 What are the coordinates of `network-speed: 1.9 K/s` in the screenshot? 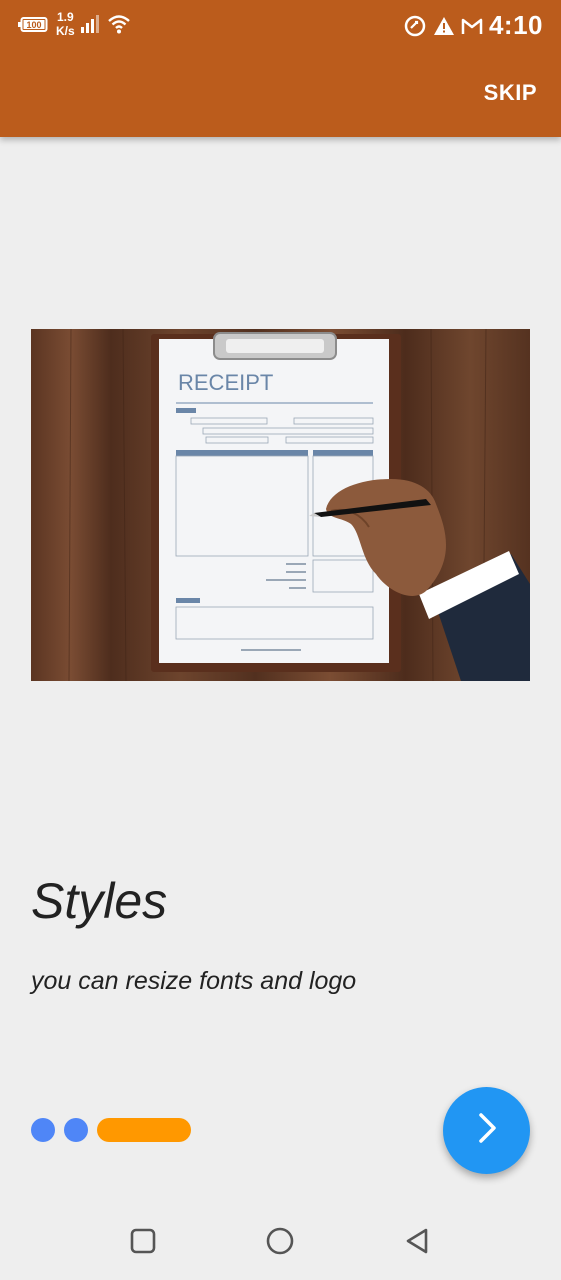 It's located at (65, 24).